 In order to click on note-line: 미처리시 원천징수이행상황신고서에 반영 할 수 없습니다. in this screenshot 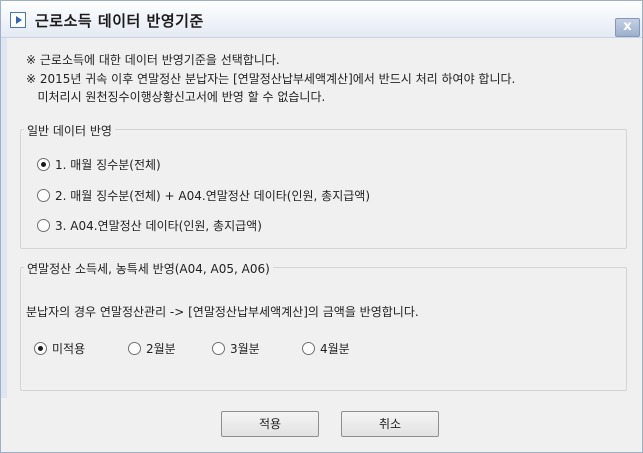, I will do `click(176, 97)`.